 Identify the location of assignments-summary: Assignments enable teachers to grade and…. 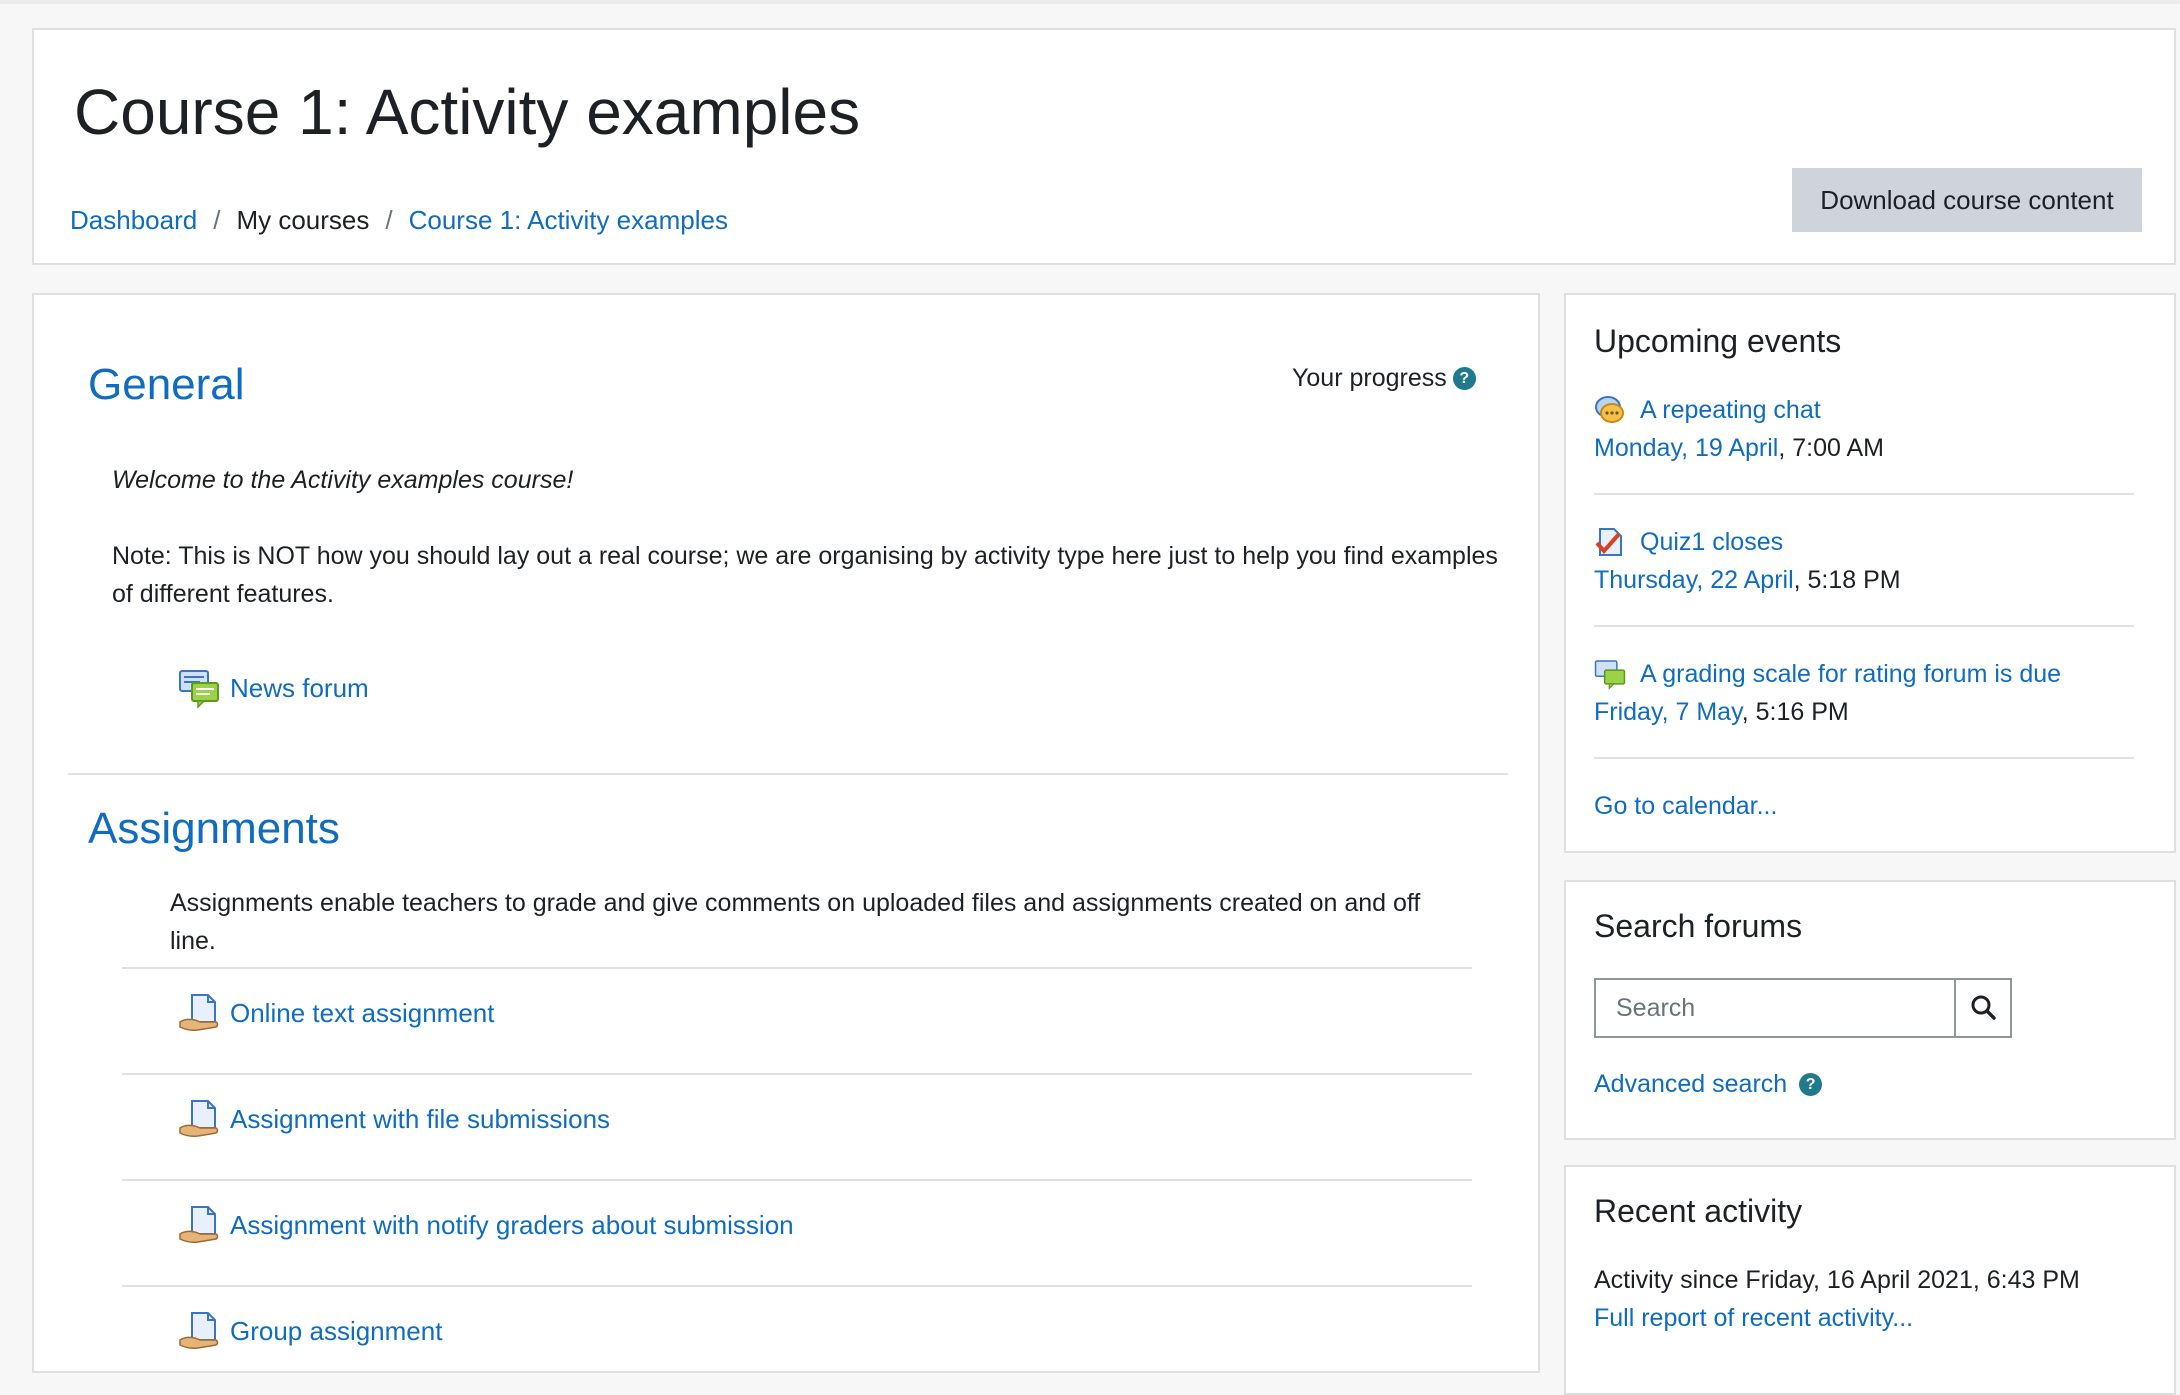
(795, 922).